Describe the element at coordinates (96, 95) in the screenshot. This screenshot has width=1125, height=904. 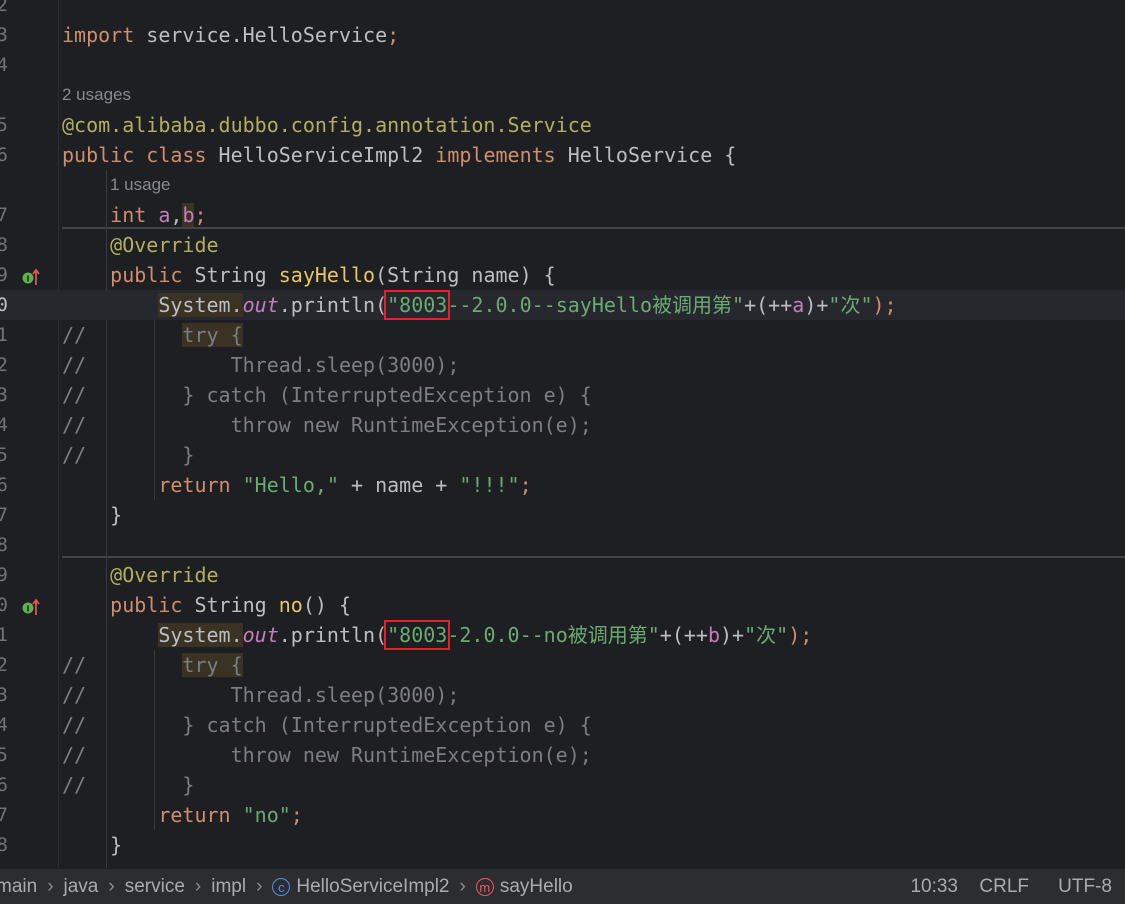
I see `usages-hint: 2 usages` at that location.